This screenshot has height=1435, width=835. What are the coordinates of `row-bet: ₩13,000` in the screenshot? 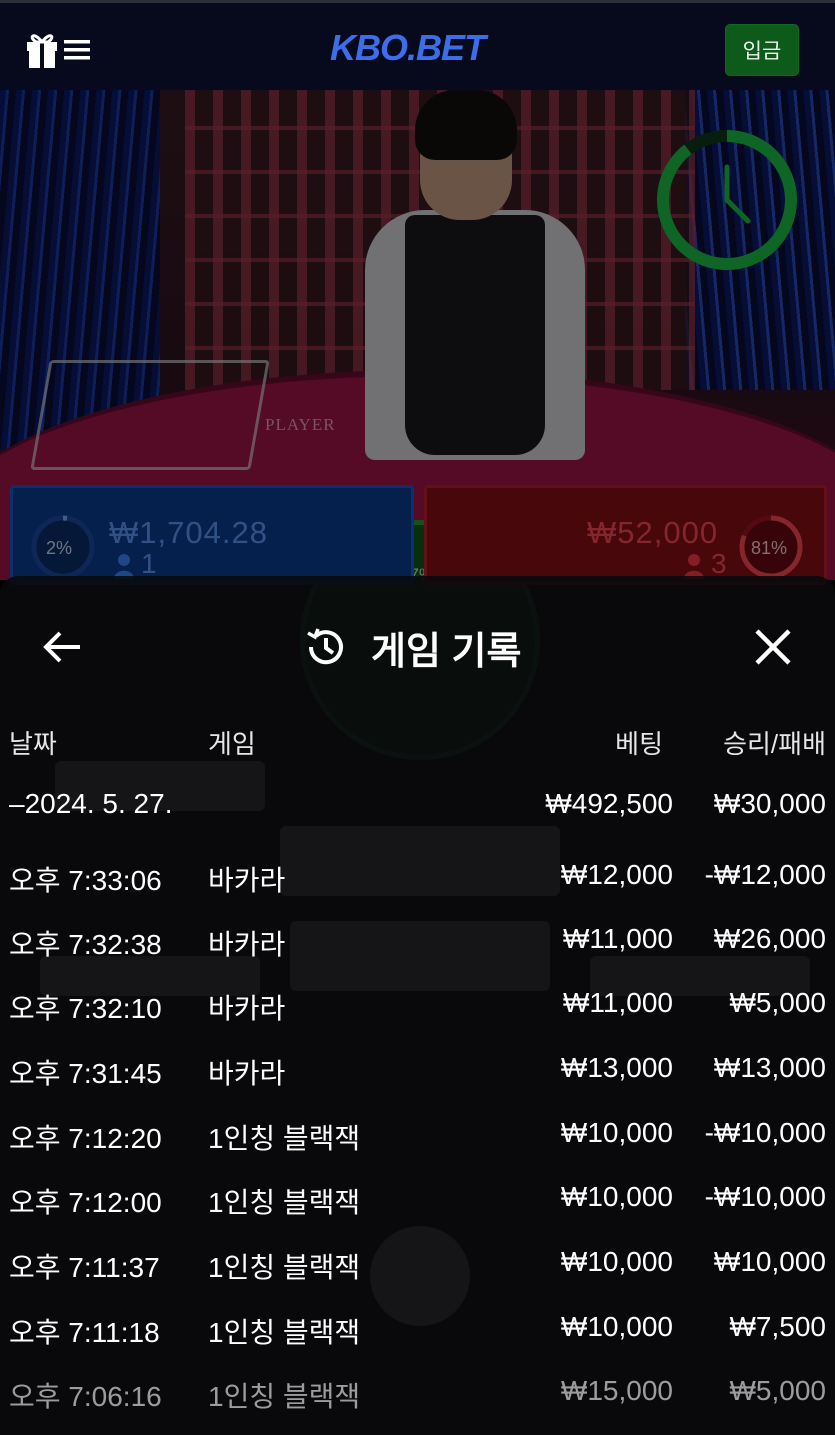 It's located at (616, 1067).